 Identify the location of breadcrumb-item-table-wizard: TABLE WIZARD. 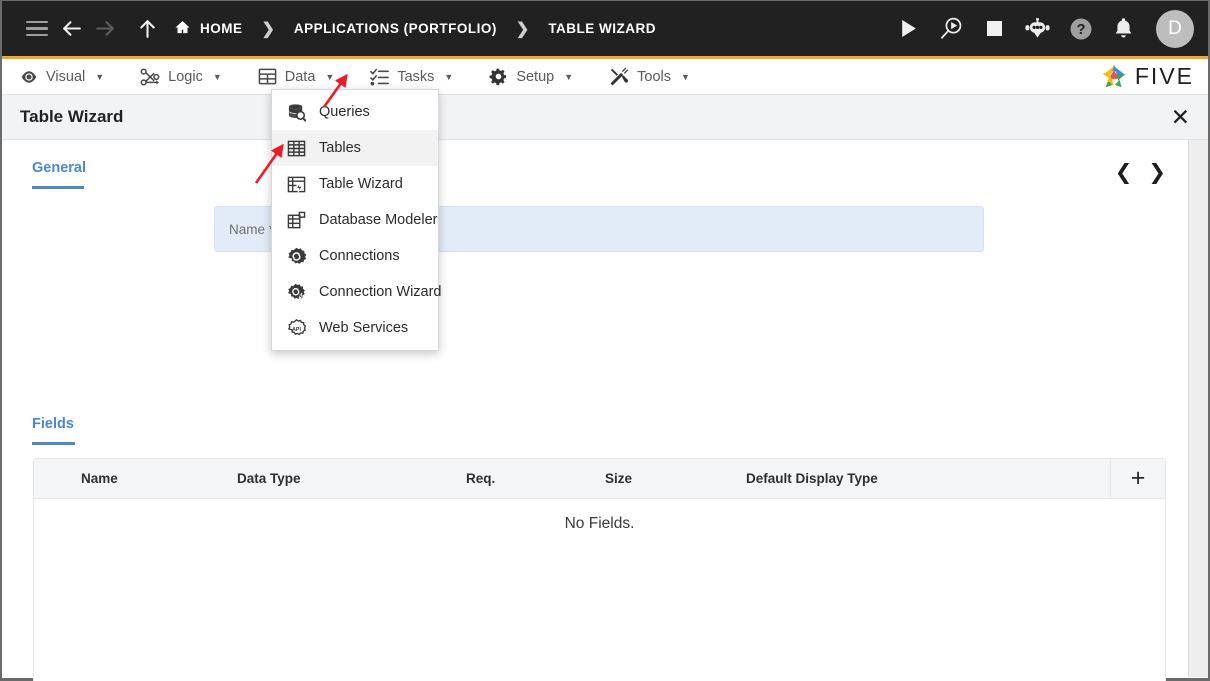
(602, 28).